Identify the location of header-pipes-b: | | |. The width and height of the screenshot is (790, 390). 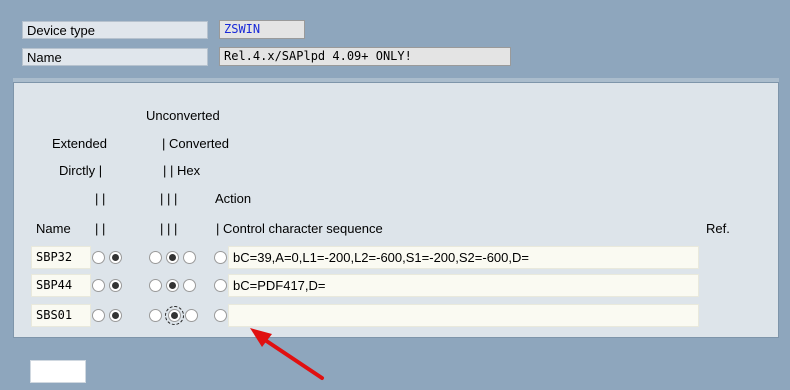
(169, 198).